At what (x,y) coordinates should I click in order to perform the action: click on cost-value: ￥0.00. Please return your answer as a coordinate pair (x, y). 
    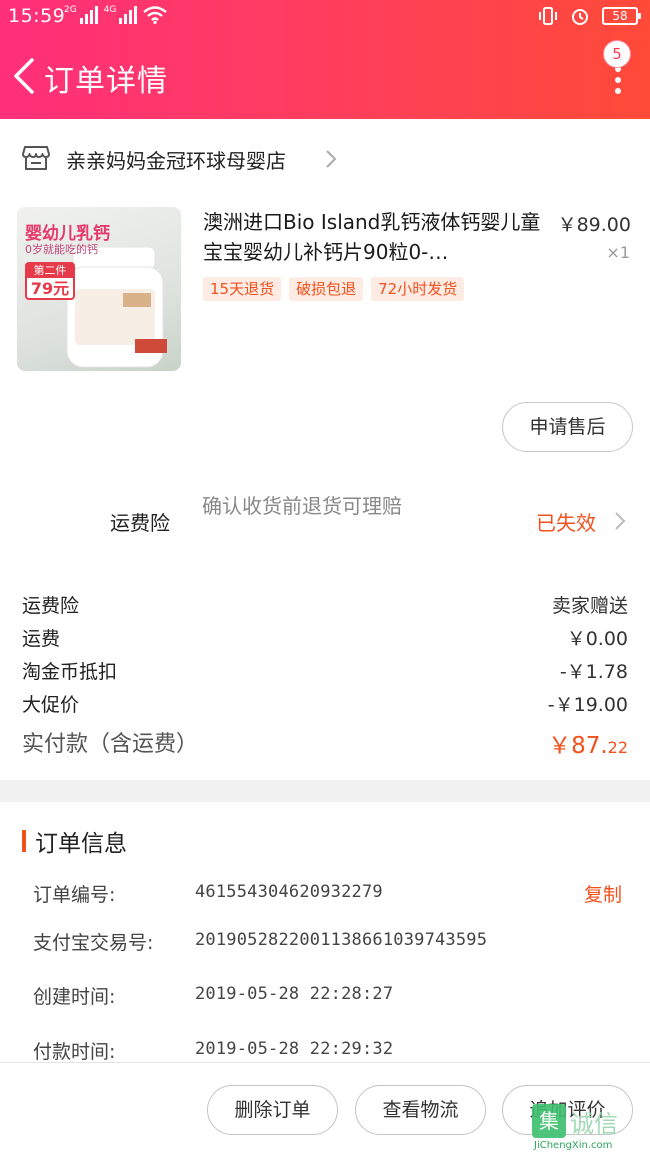
    Looking at the image, I should click on (597, 639).